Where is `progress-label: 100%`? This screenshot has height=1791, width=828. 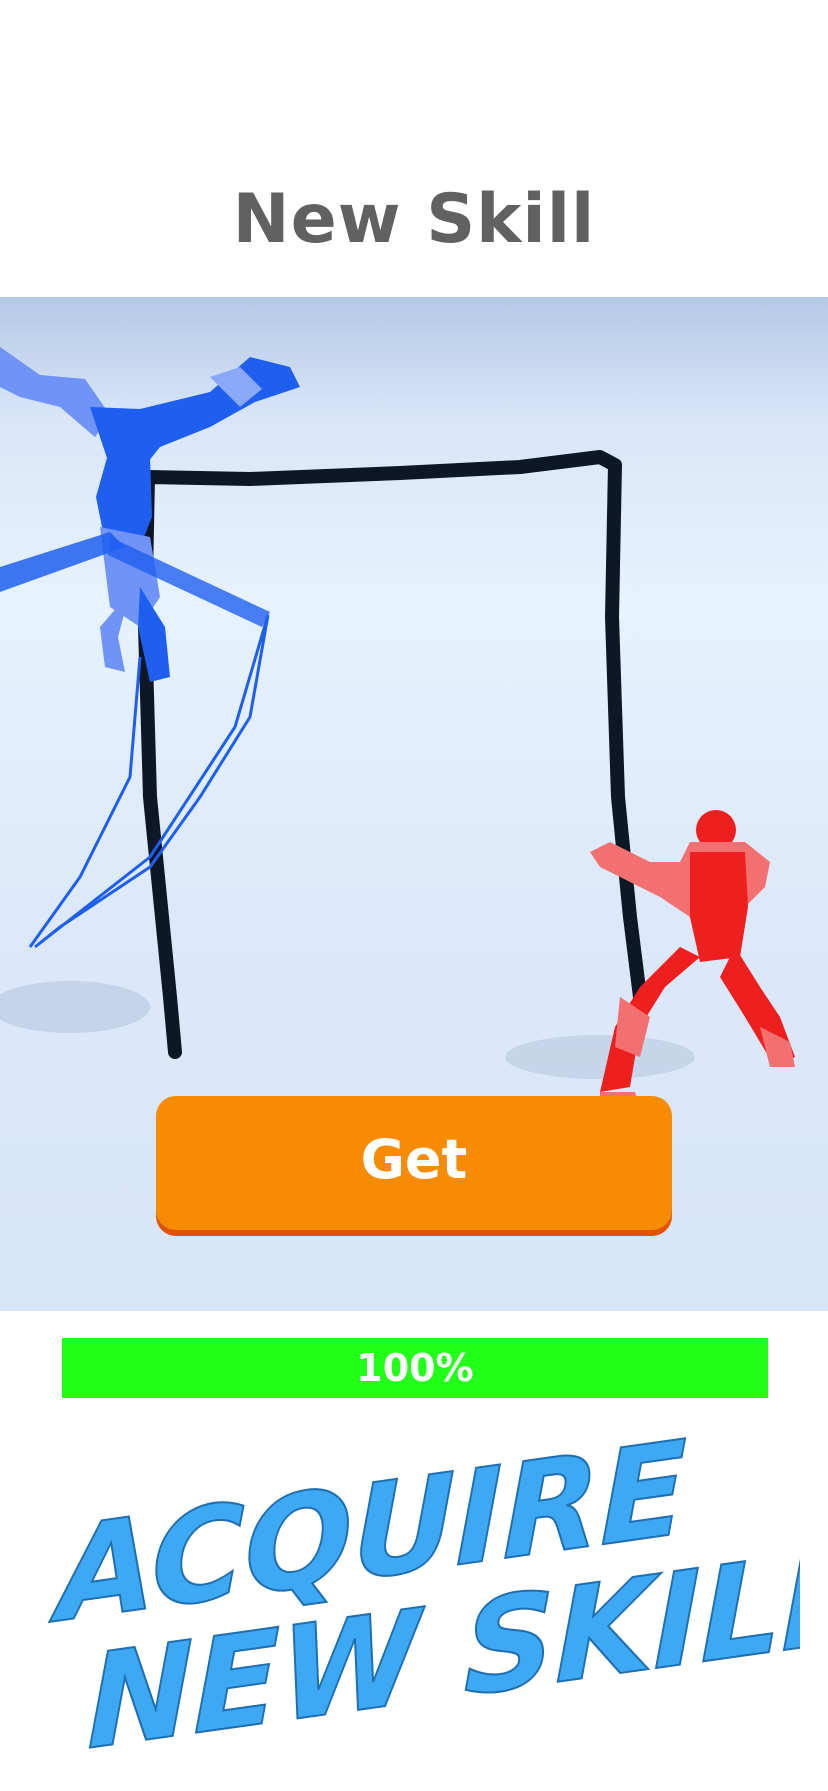
progress-label: 100% is located at coordinates (415, 1368).